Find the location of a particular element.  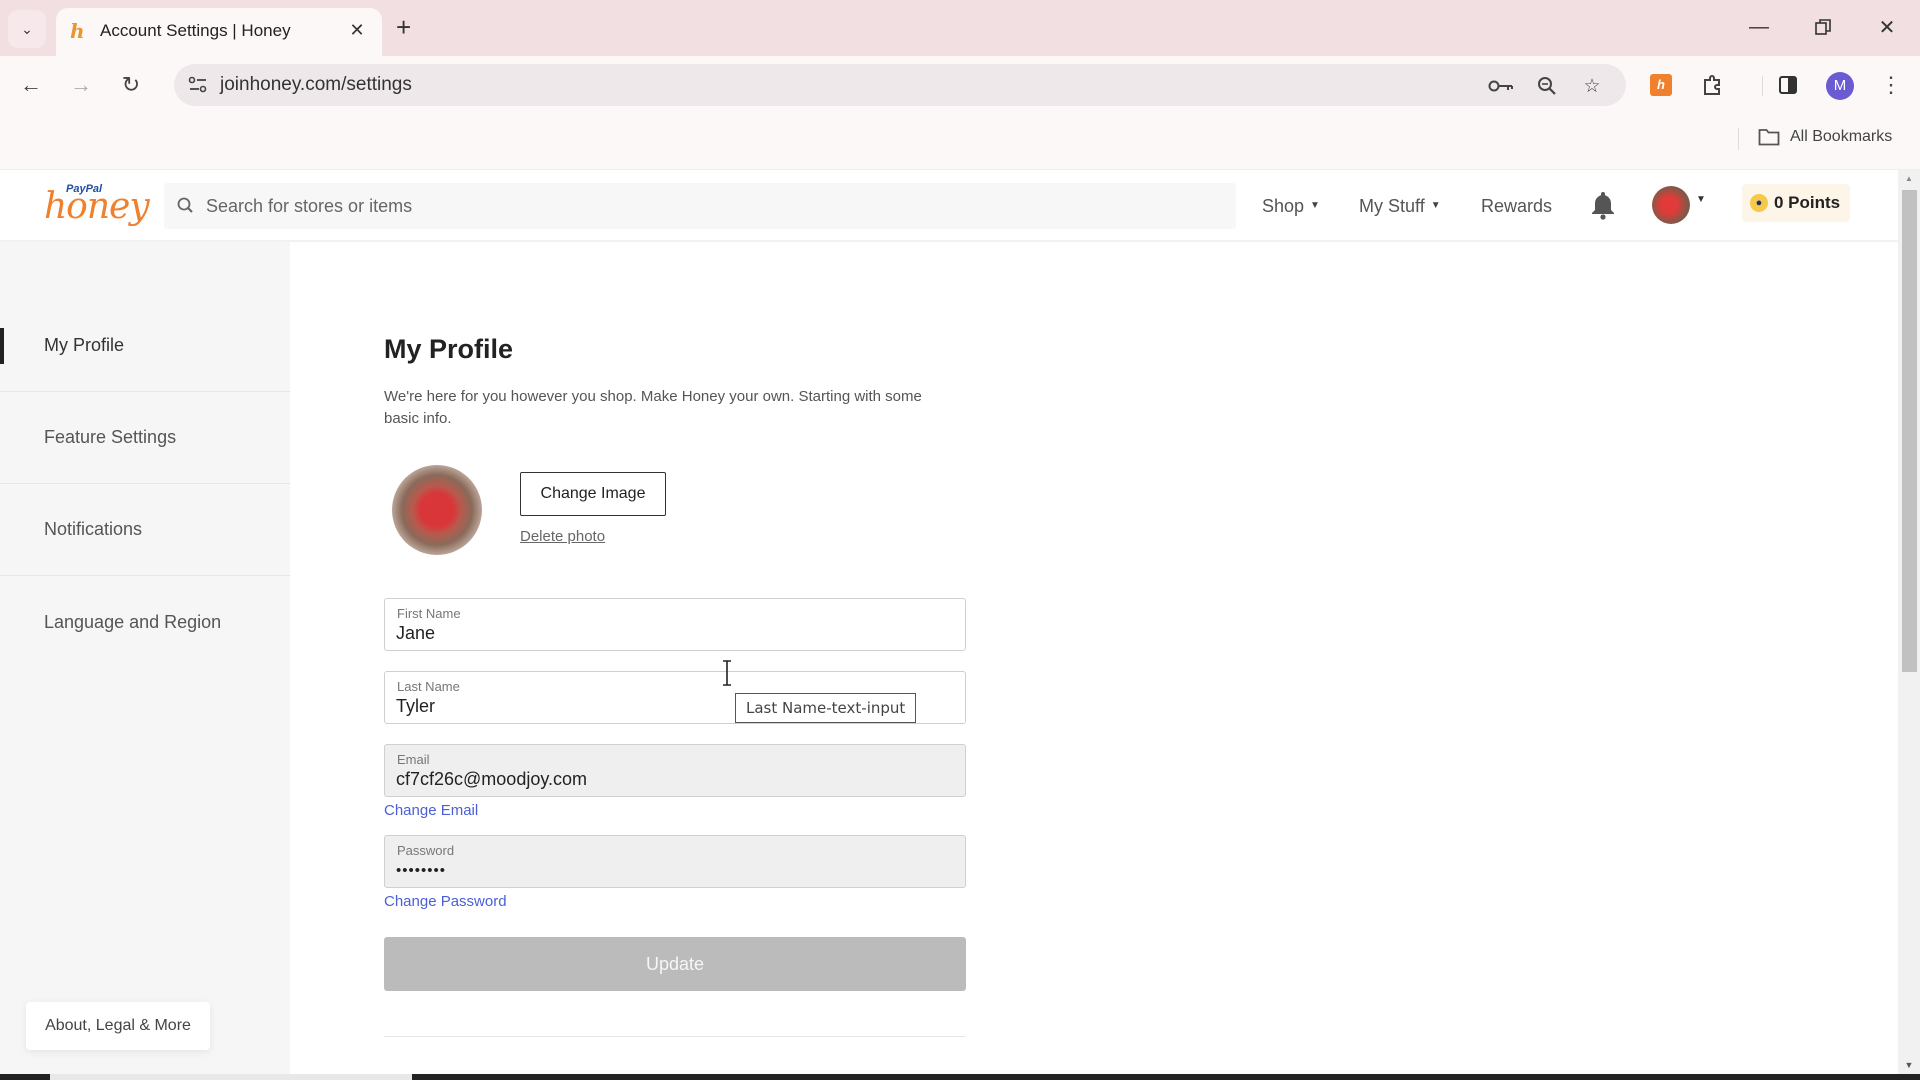

browser-tab-strip: ⌄ h Account Settings | Honey ✕ + — ✕ is located at coordinates (960, 28).